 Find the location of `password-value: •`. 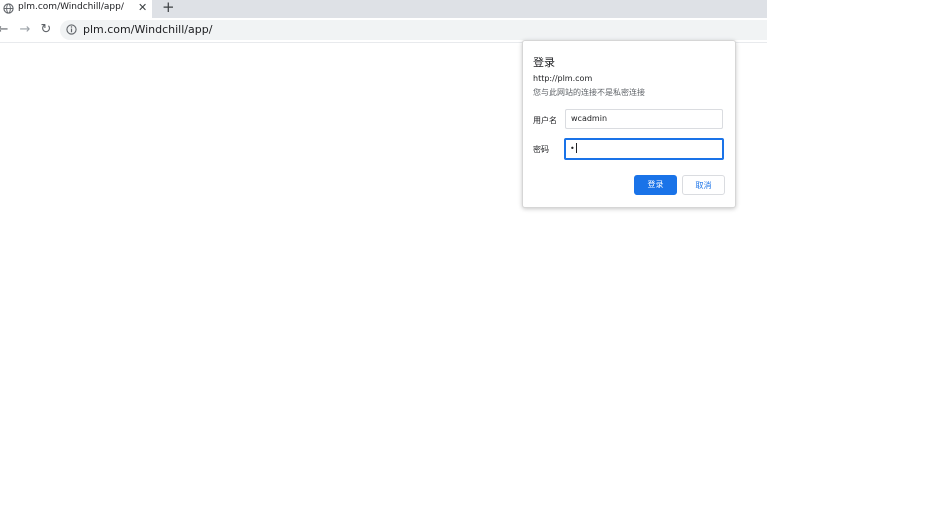

password-value: • is located at coordinates (573, 148).